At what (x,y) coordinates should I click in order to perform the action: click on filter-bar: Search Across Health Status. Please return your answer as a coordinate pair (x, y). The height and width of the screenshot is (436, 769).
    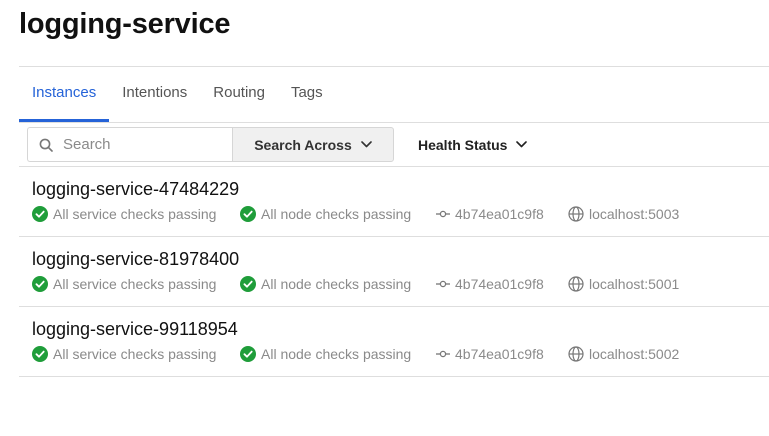
    Looking at the image, I should click on (277, 144).